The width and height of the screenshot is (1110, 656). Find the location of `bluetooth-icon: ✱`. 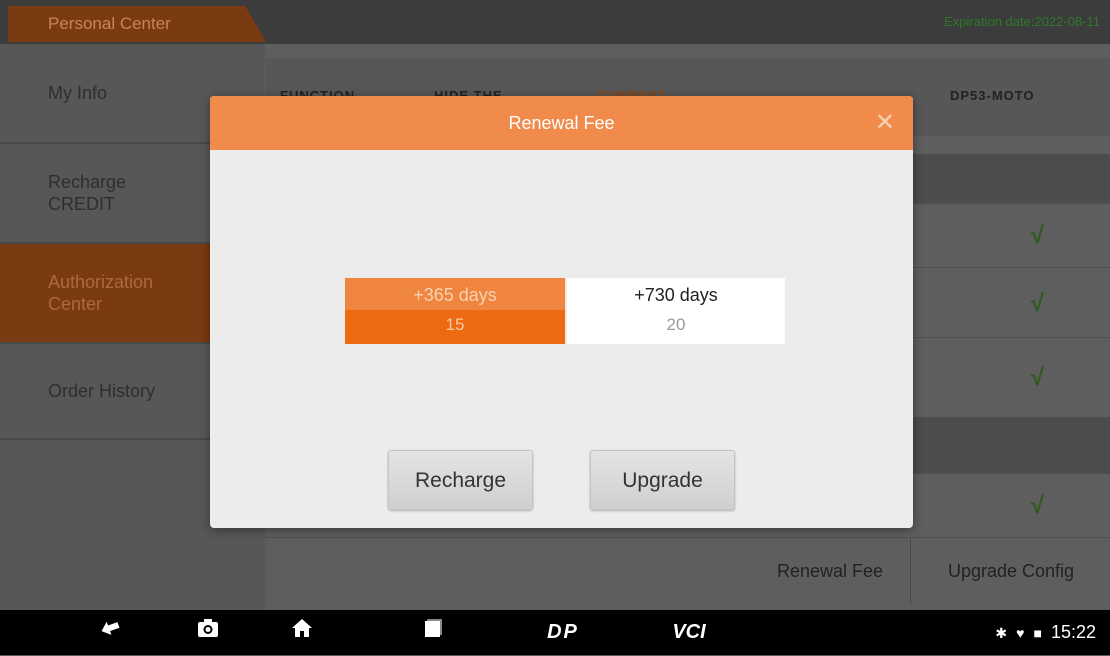

bluetooth-icon: ✱ is located at coordinates (1001, 633).